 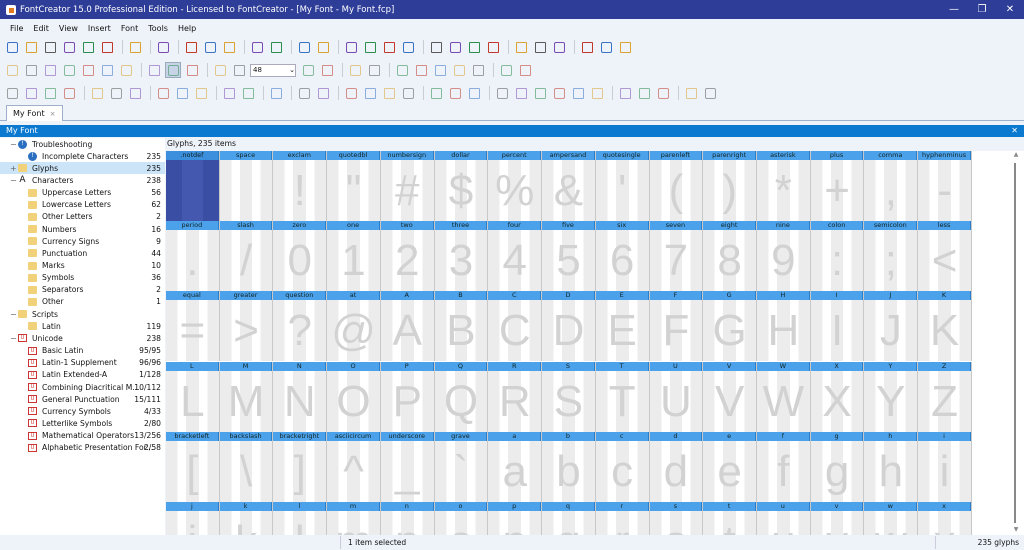 I want to click on union-icon, so click(x=436, y=93).